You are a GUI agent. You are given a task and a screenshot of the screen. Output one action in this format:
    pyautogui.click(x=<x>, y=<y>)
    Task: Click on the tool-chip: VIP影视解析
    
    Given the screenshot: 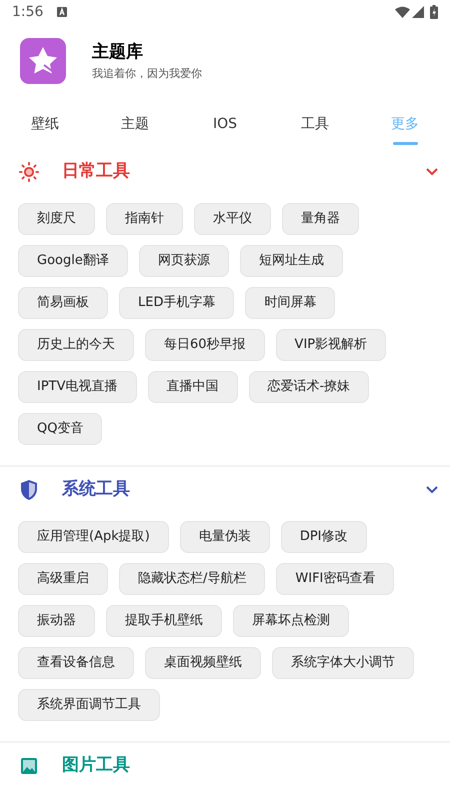 What is the action you would take?
    pyautogui.click(x=331, y=345)
    